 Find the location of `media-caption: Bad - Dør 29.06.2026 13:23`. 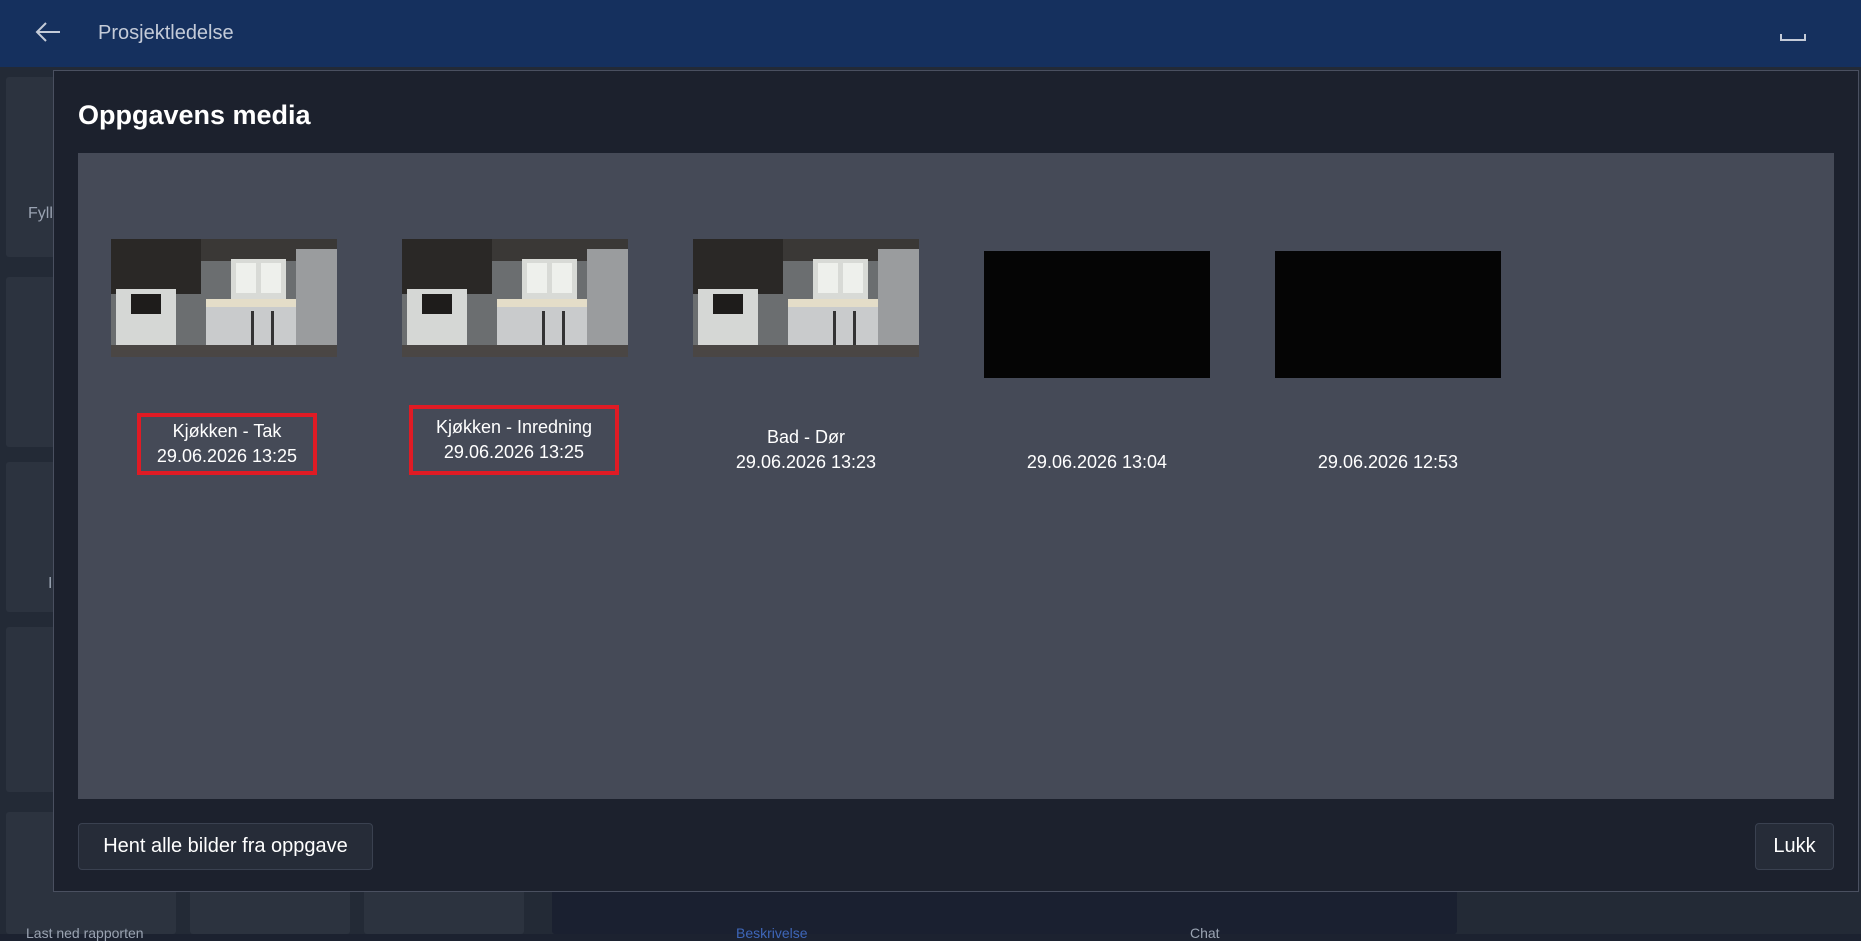

media-caption: Bad - Dør 29.06.2026 13:23 is located at coordinates (806, 450).